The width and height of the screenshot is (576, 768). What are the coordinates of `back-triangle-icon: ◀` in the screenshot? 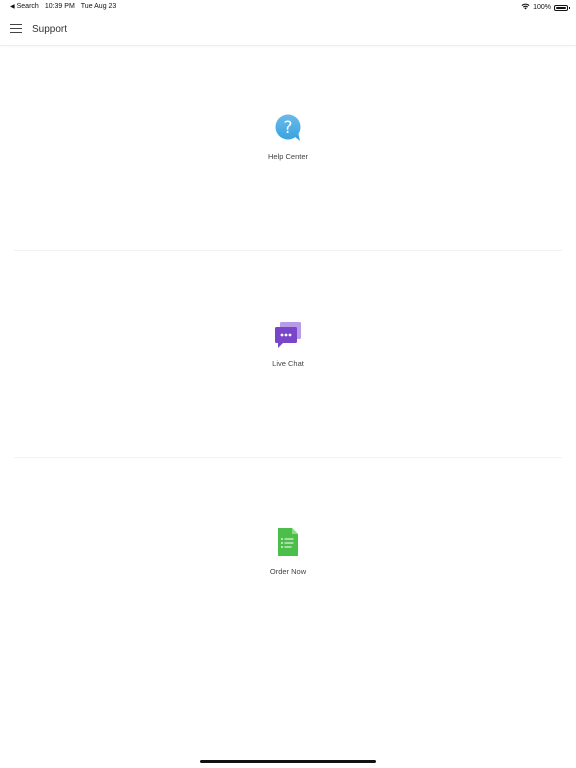 It's located at (12, 7).